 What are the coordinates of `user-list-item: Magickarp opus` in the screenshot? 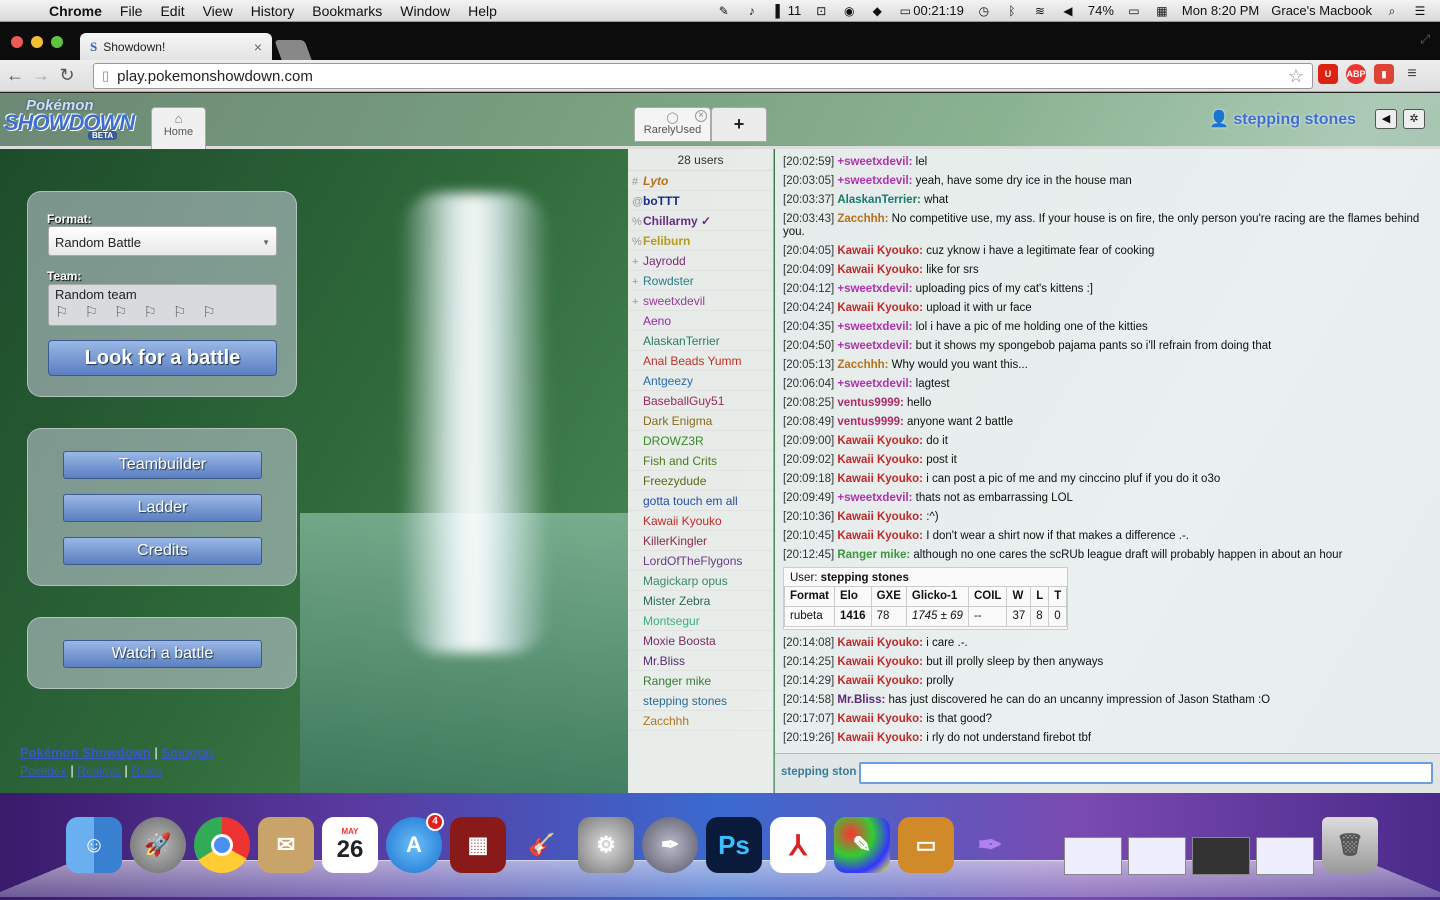 It's located at (700, 581).